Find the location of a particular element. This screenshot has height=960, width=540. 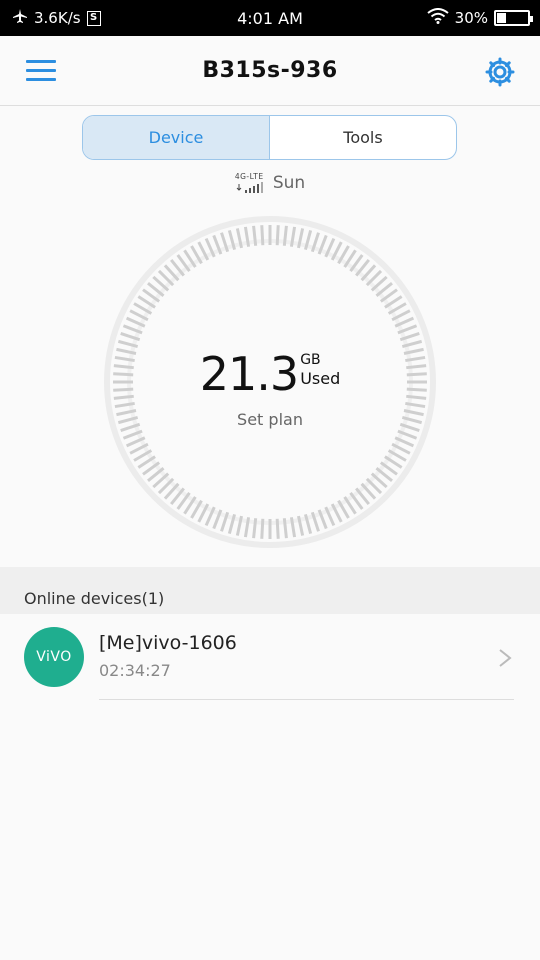

network-badge: 4G-LTE is located at coordinates (250, 182).